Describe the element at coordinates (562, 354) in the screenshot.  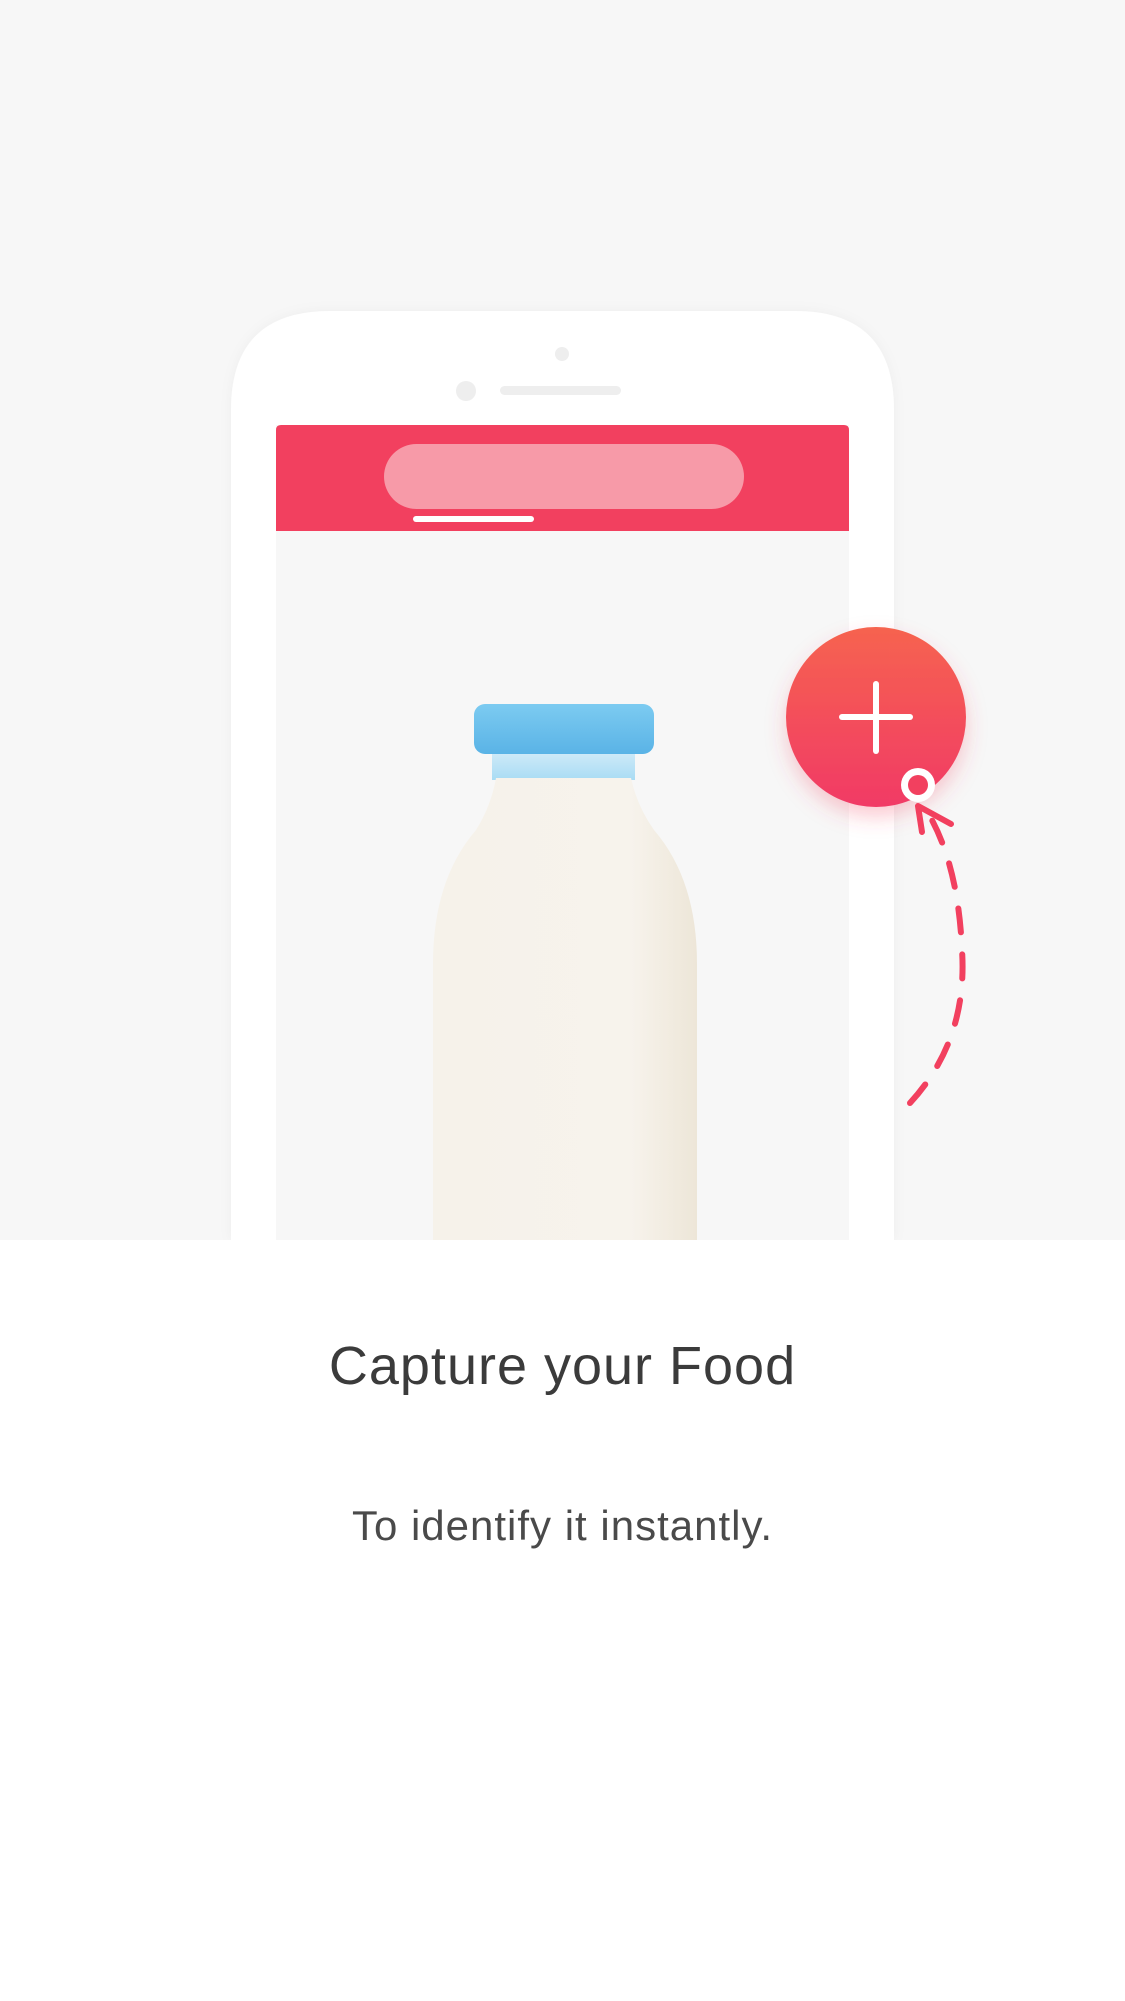
I see `phone-sensor` at that location.